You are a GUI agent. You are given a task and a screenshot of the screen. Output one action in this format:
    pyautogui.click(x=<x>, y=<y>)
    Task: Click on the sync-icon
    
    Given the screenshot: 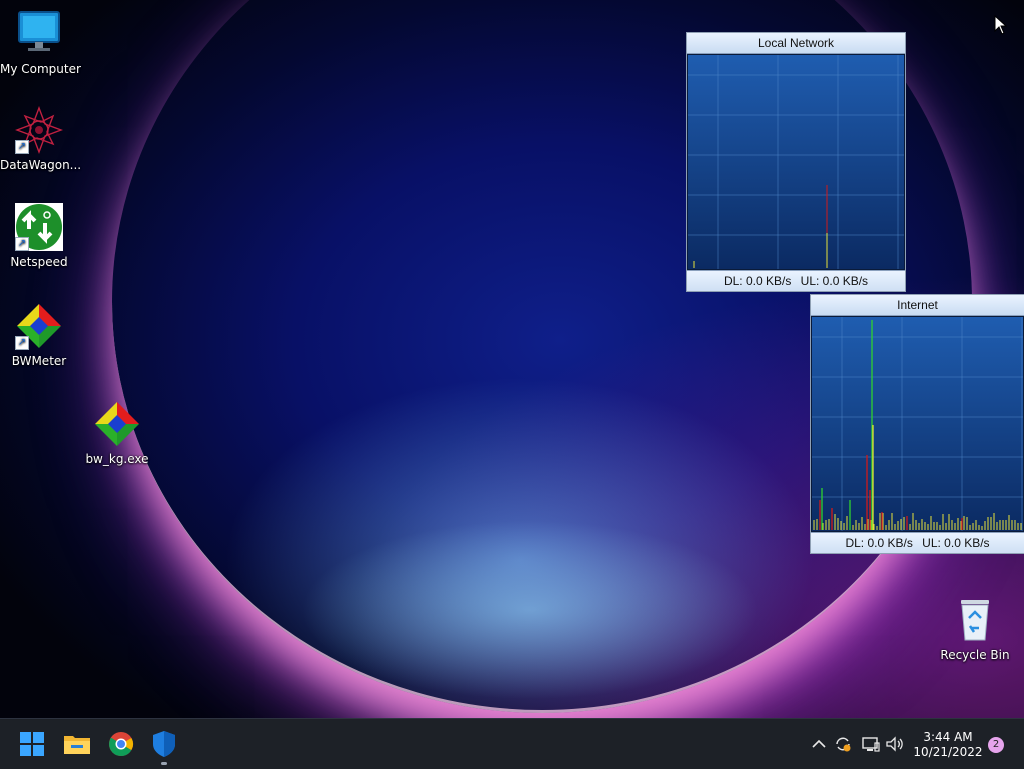 What is the action you would take?
    pyautogui.click(x=843, y=744)
    